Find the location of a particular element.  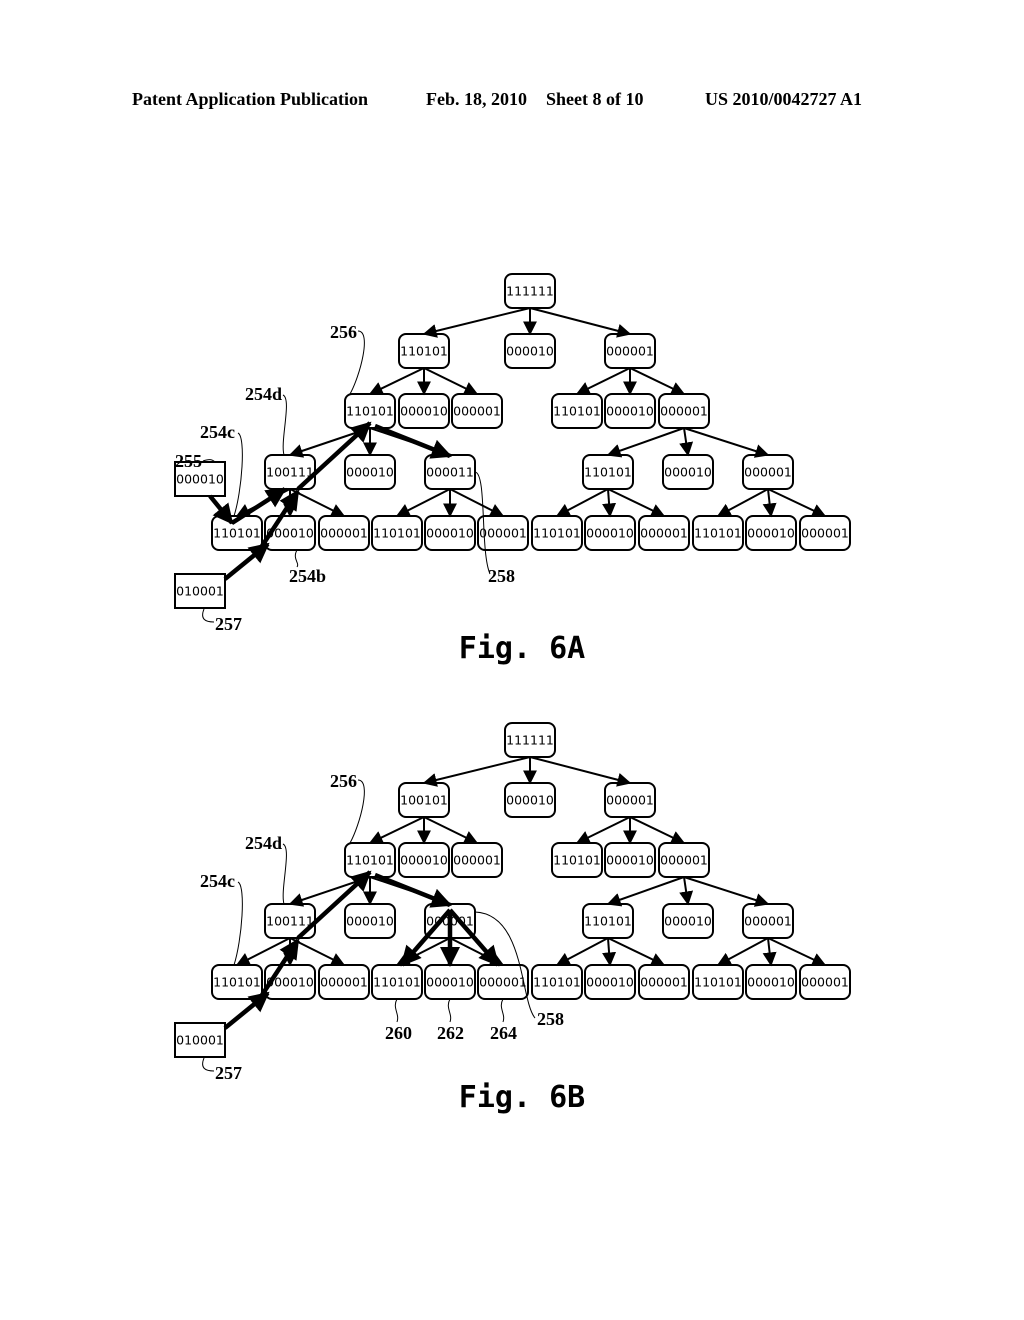

node-level1-0: 100101 is located at coordinates (424, 800).